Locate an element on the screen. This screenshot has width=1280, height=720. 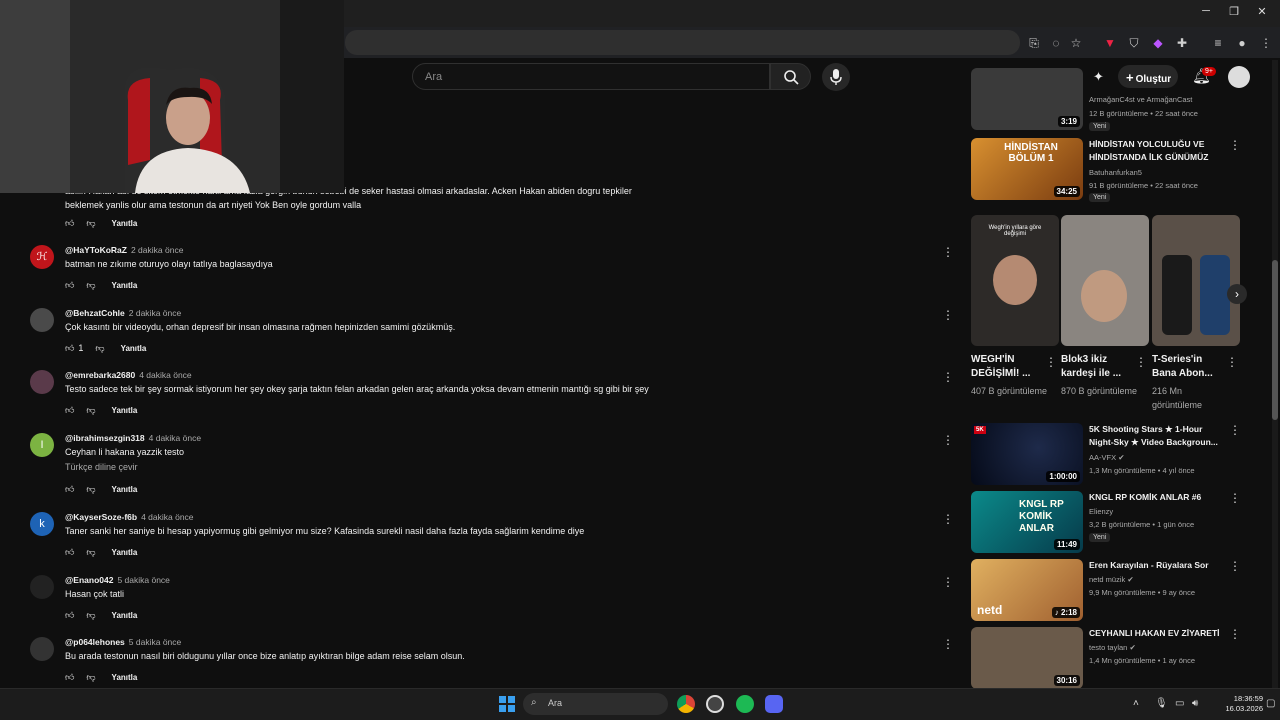
video-thumbnail: netd ♪ 2:18 is located at coordinates (1027, 590).